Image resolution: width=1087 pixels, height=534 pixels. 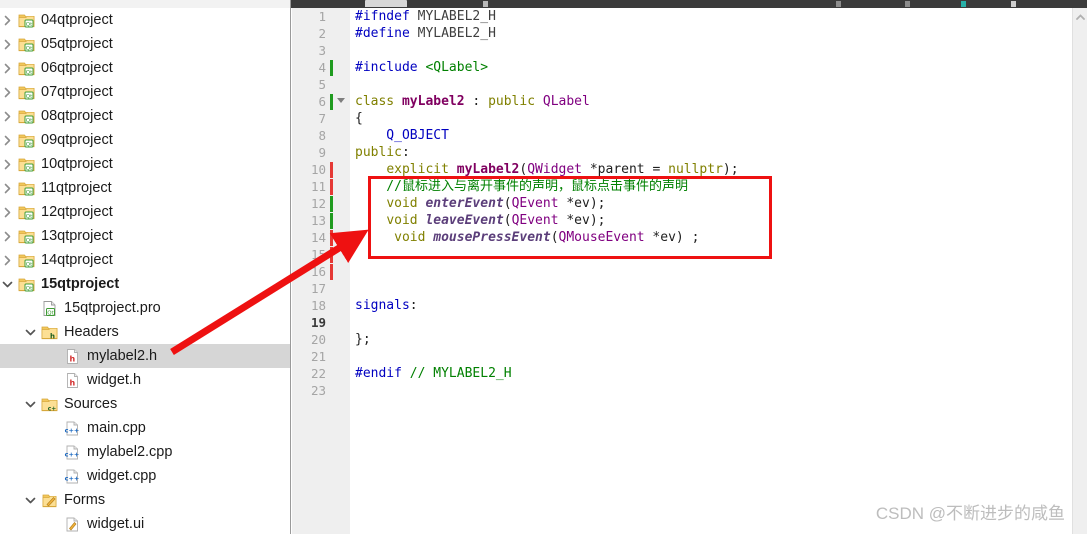 I want to click on tree-item-mylabel2-cpp: c++ mylabel2.cpp, so click(x=145, y=452).